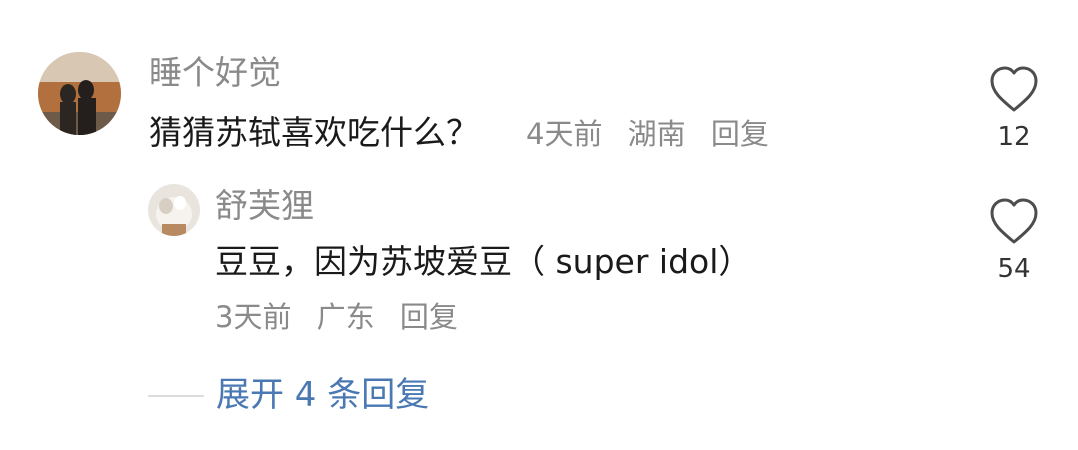 The image size is (1078, 450). What do you see at coordinates (79, 93) in the screenshot?
I see `avatar-commenter` at bounding box center [79, 93].